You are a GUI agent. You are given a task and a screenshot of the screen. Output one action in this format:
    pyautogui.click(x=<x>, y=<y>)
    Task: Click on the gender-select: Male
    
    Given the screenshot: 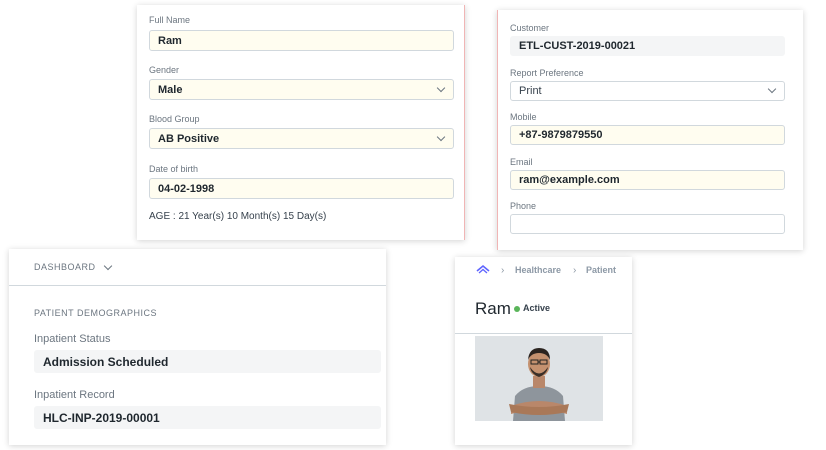 What is the action you would take?
    pyautogui.click(x=301, y=89)
    